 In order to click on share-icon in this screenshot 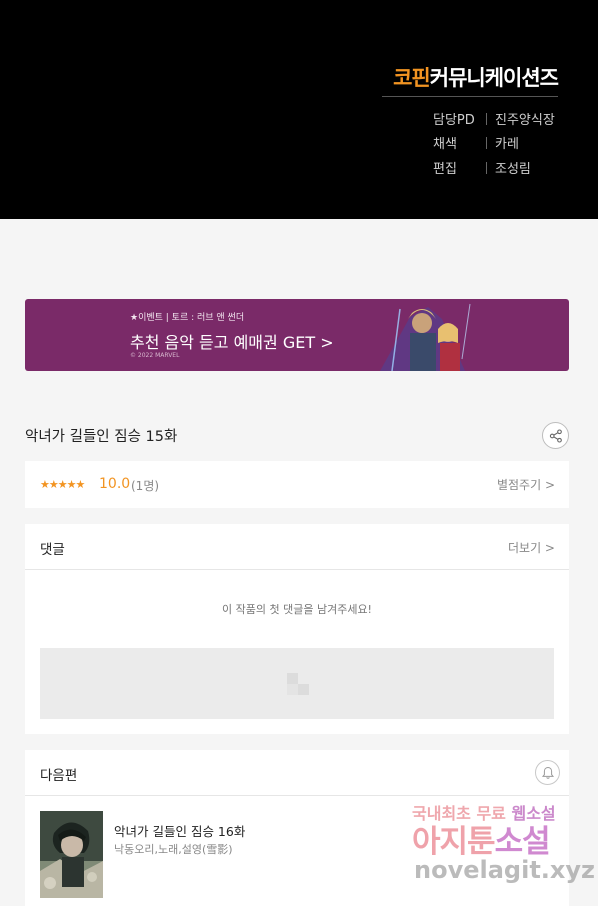, I will do `click(555, 435)`.